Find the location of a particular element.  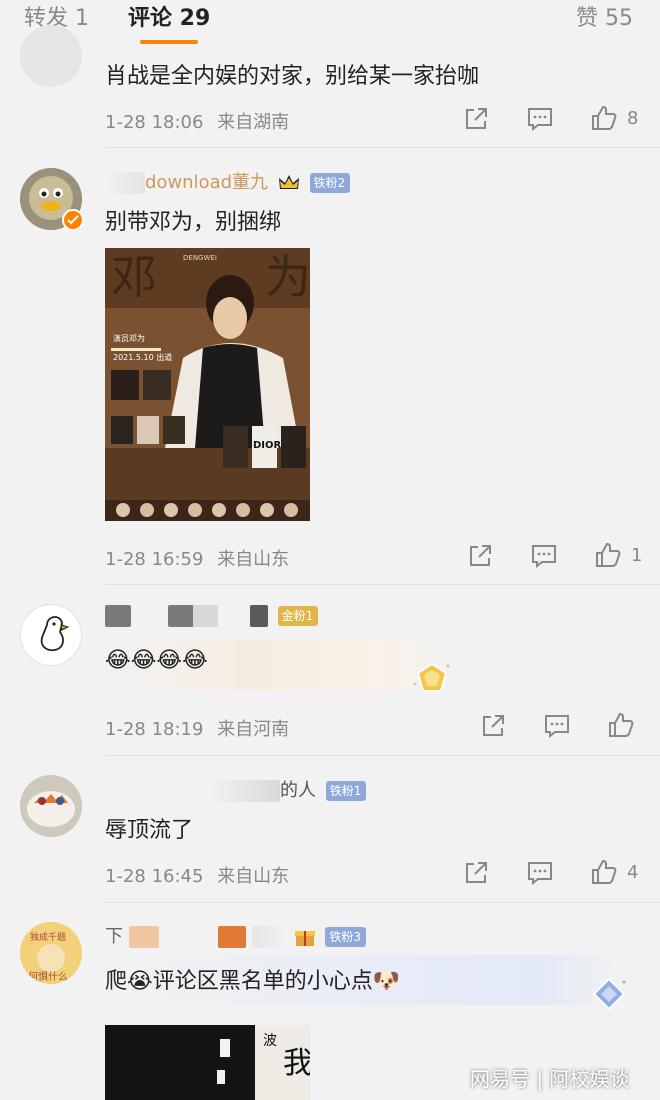

fan-badge: 铁粉1 is located at coordinates (346, 791).